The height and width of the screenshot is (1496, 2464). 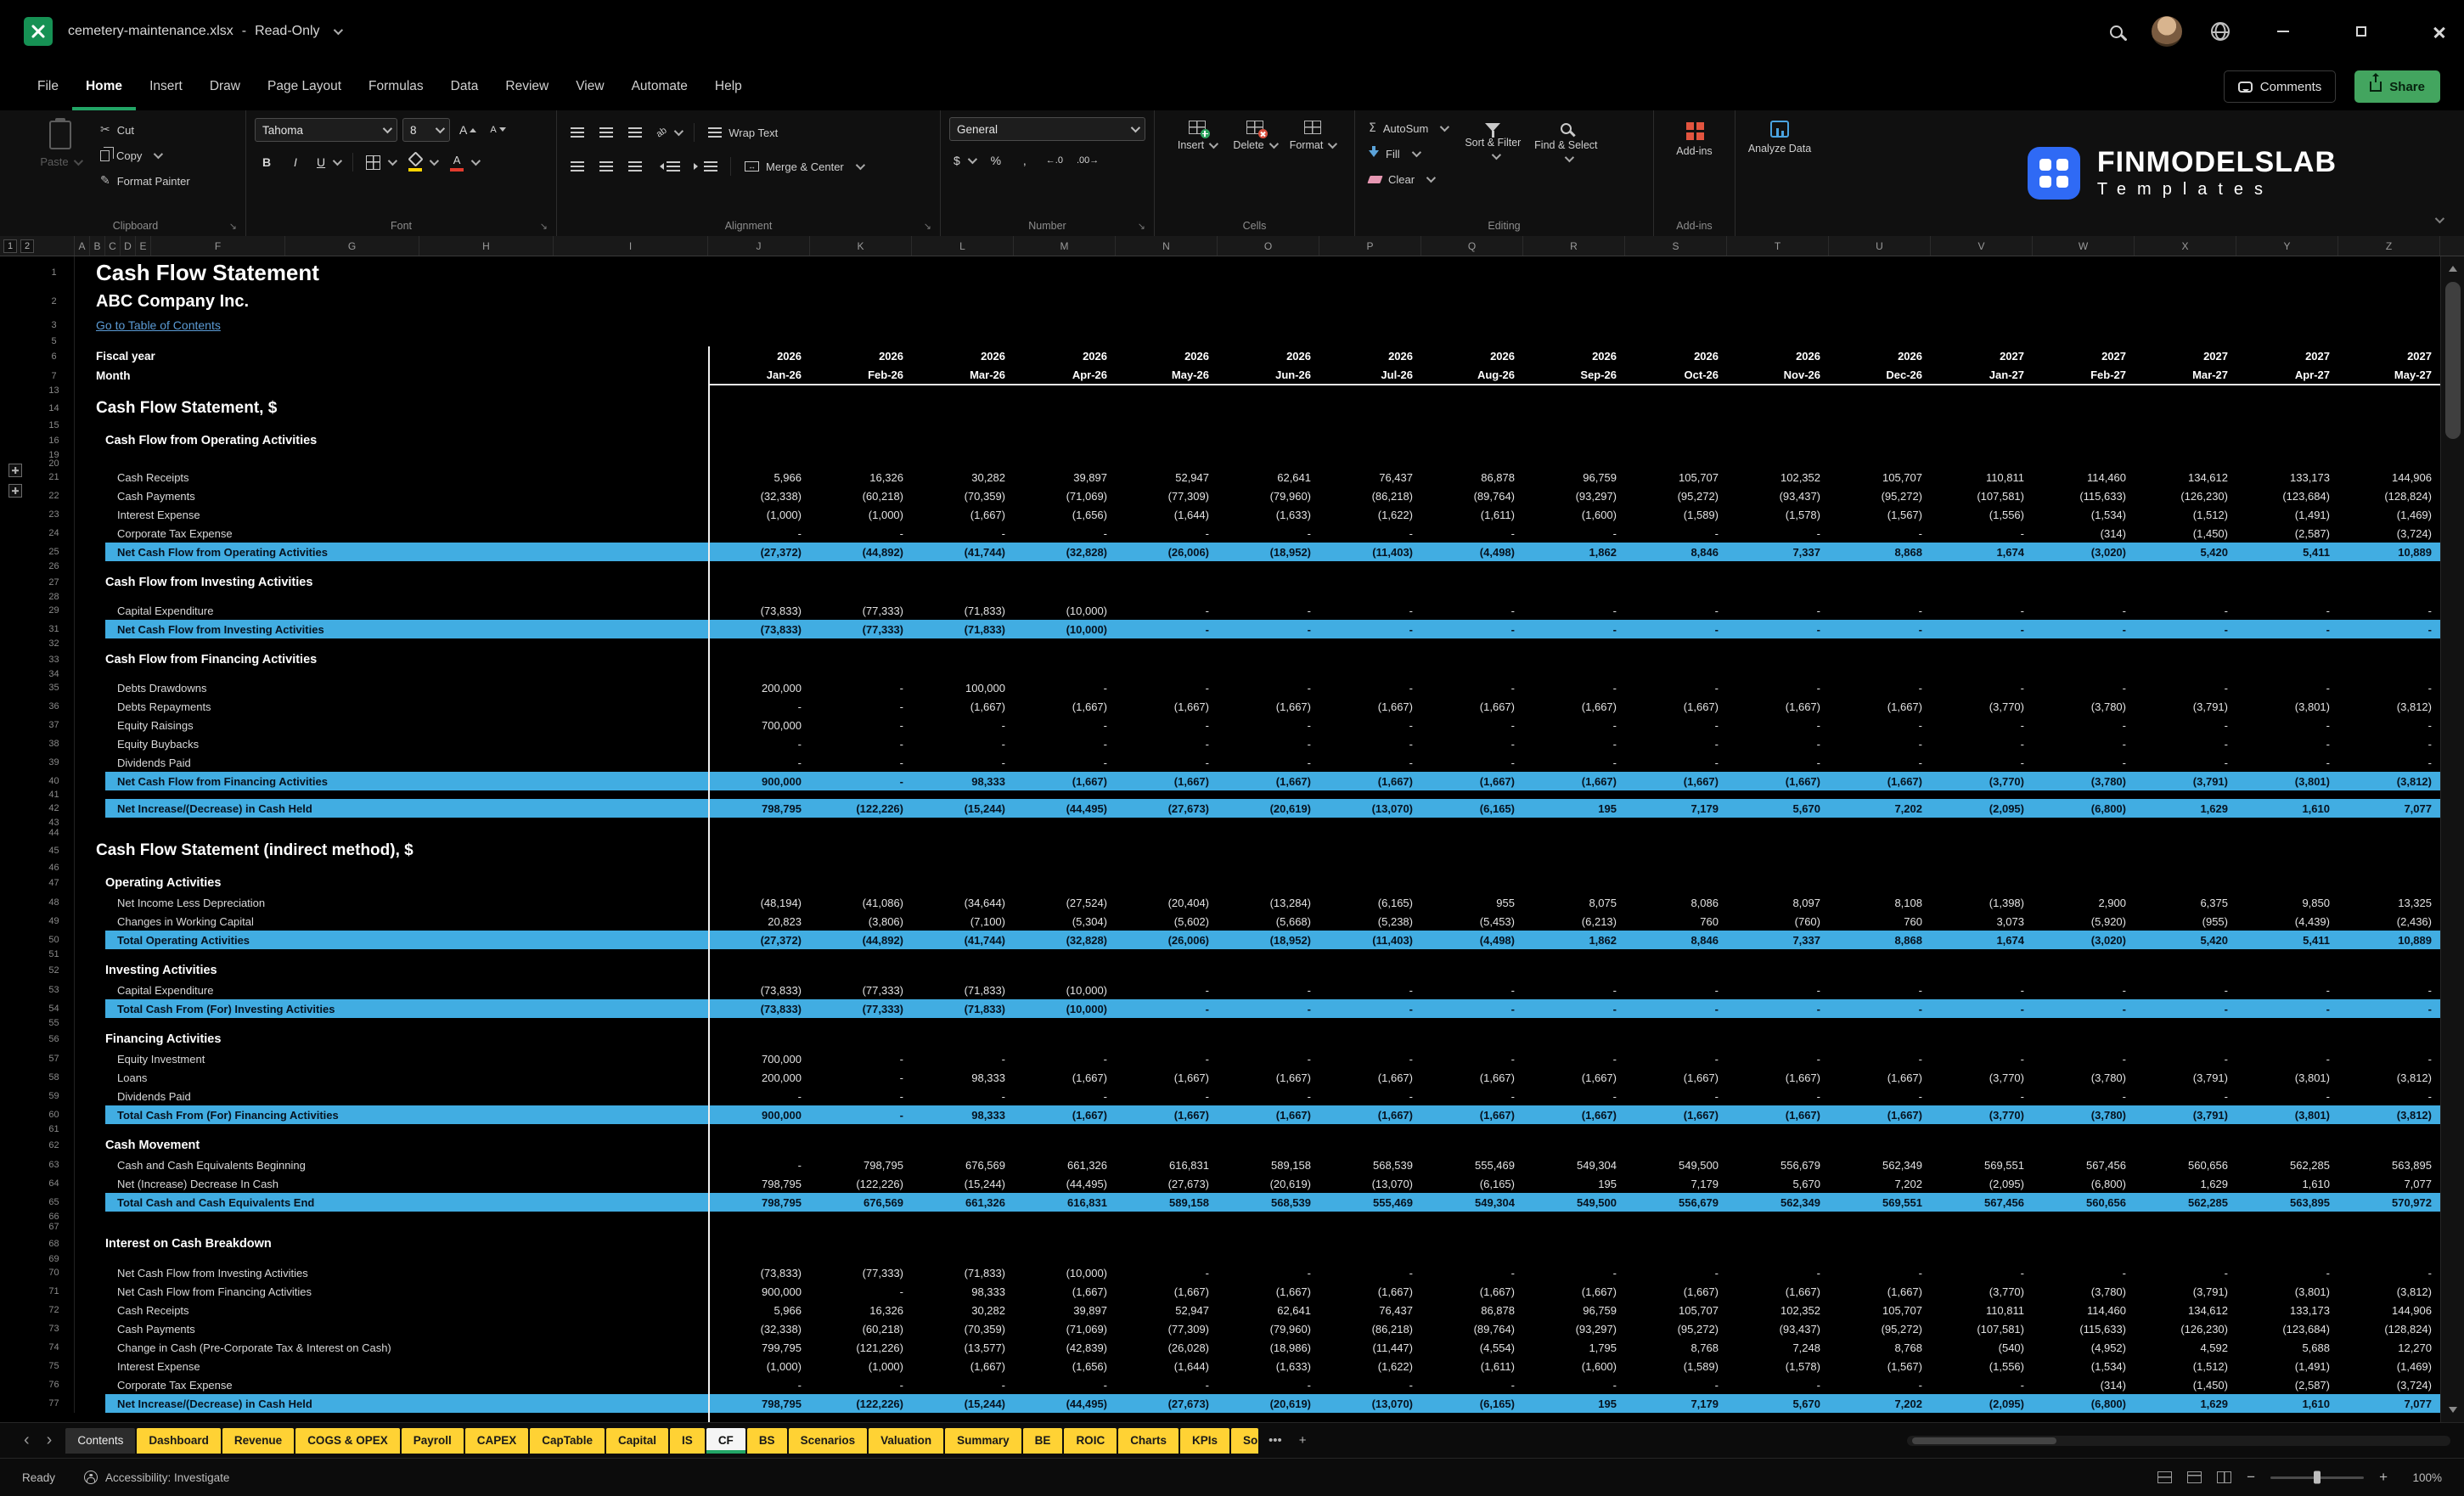 What do you see at coordinates (2185, 1347) in the screenshot?
I see `cell: 4,592` at bounding box center [2185, 1347].